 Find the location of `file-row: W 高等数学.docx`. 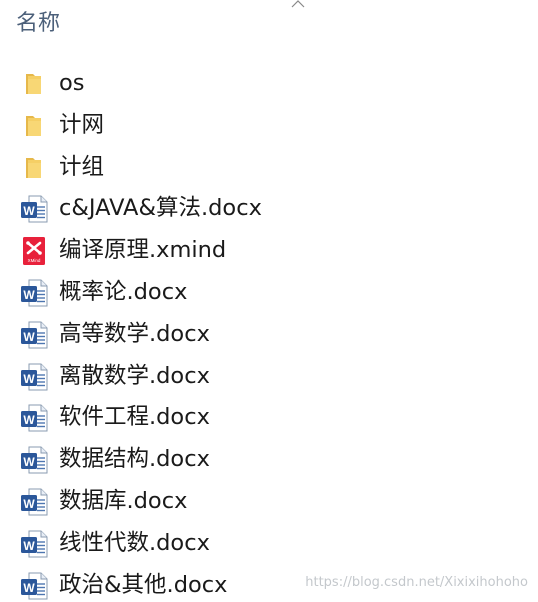

file-row: W 高等数学.docx is located at coordinates (269, 334).